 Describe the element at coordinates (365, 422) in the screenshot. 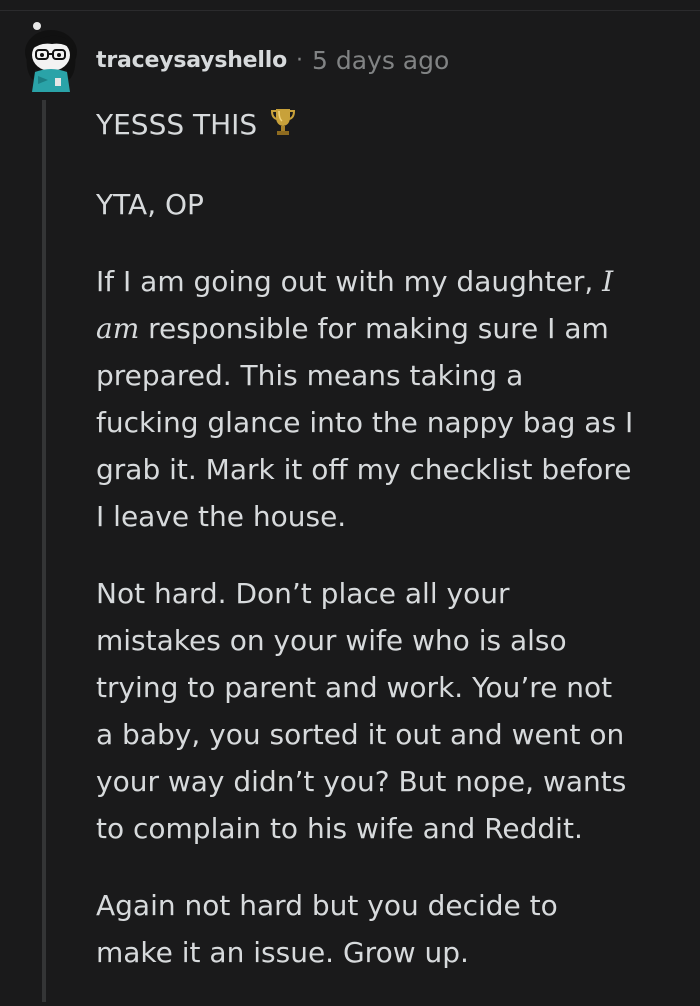

I see `comment-text: fucking glance into the nappy bag as I` at that location.